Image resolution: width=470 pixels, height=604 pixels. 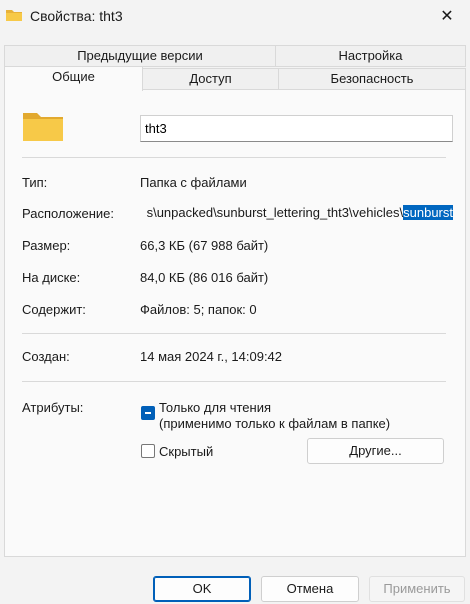 What do you see at coordinates (68, 213) in the screenshot?
I see `location-label: Расположение:` at bounding box center [68, 213].